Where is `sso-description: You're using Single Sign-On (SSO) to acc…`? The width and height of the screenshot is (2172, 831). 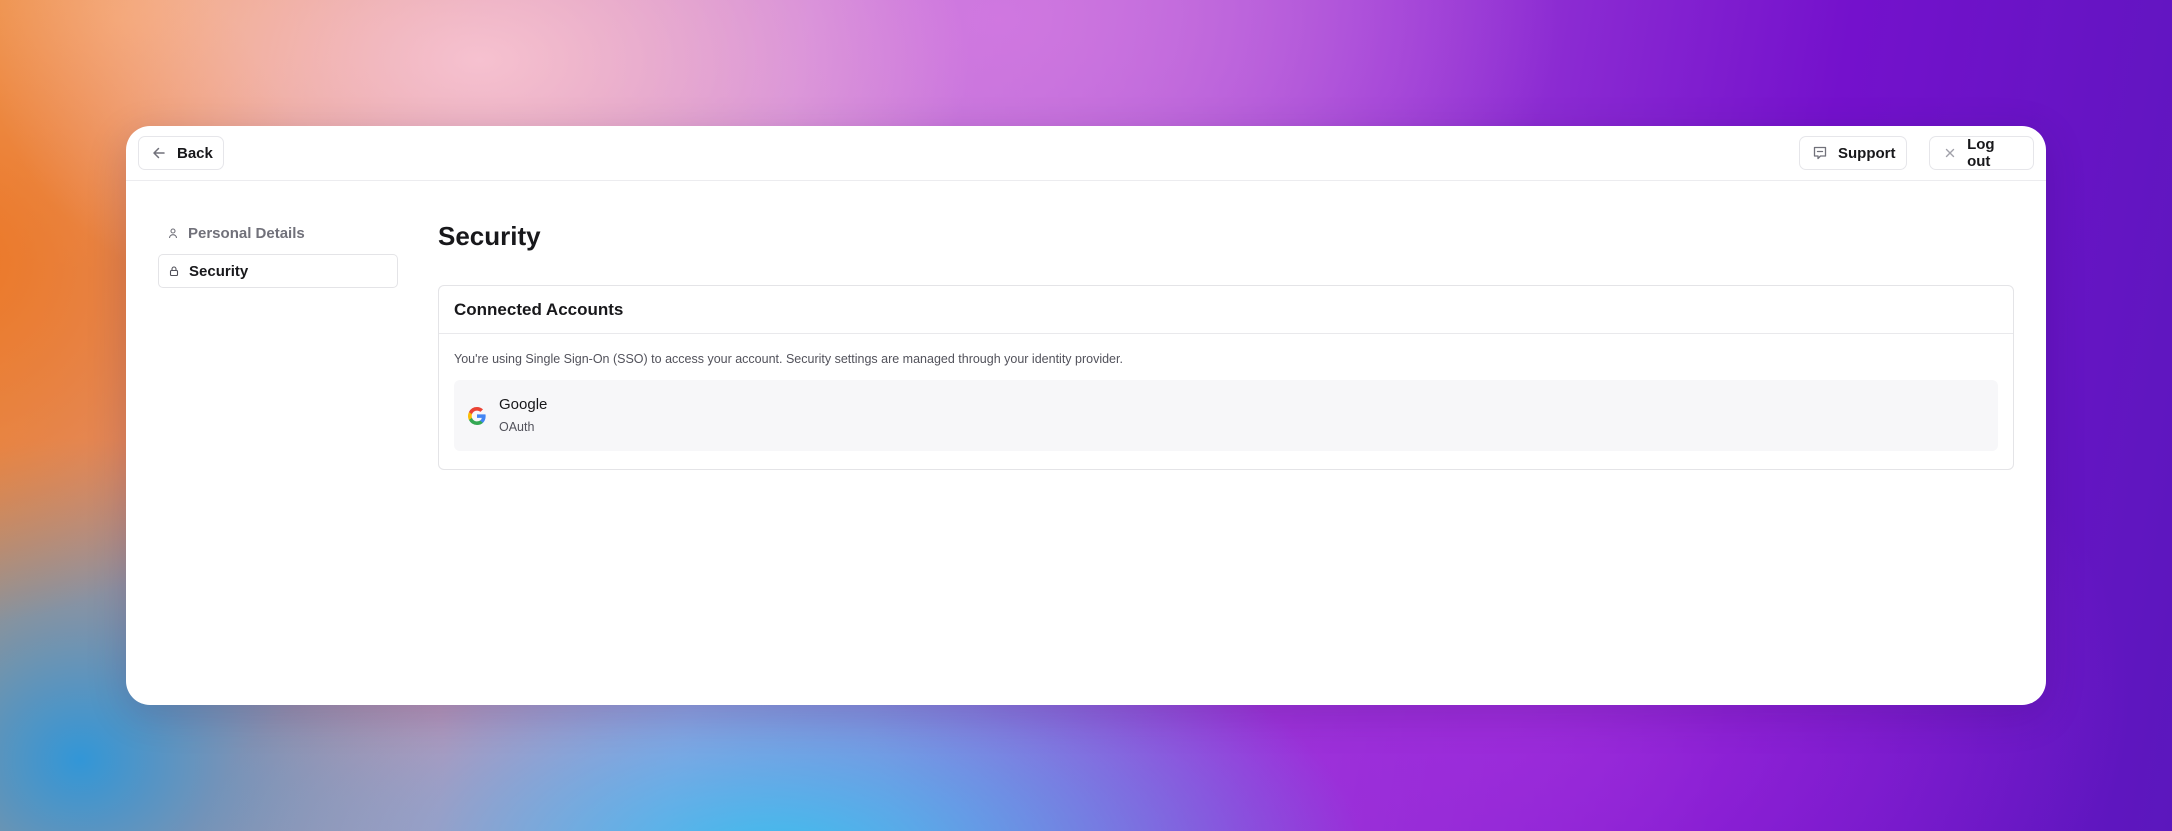 sso-description: You're using Single Sign-On (SSO) to acc… is located at coordinates (788, 359).